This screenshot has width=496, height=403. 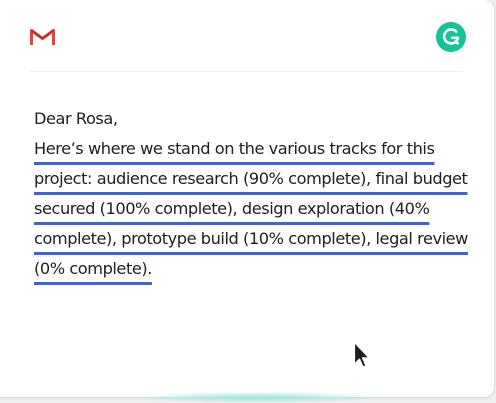 I want to click on email-greeting: Dear Rosa,, so click(x=76, y=118).